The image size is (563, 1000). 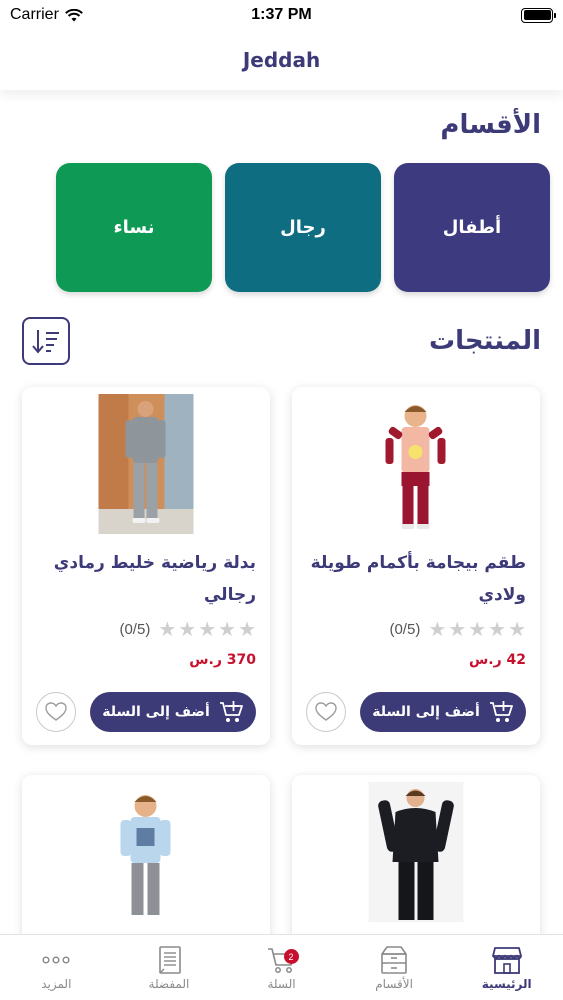 I want to click on tab-cart-label: السلة, so click(x=281, y=984).